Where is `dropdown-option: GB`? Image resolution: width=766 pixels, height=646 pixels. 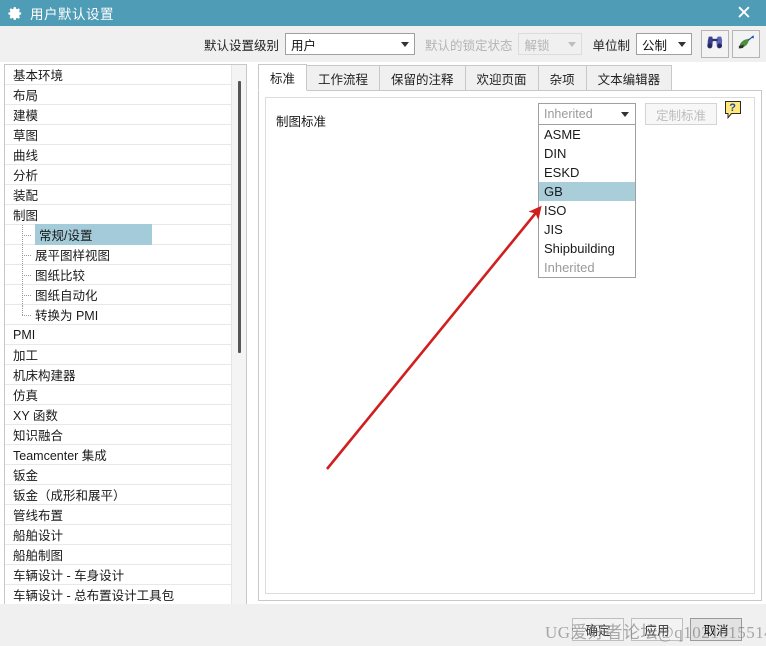 dropdown-option: GB is located at coordinates (587, 191).